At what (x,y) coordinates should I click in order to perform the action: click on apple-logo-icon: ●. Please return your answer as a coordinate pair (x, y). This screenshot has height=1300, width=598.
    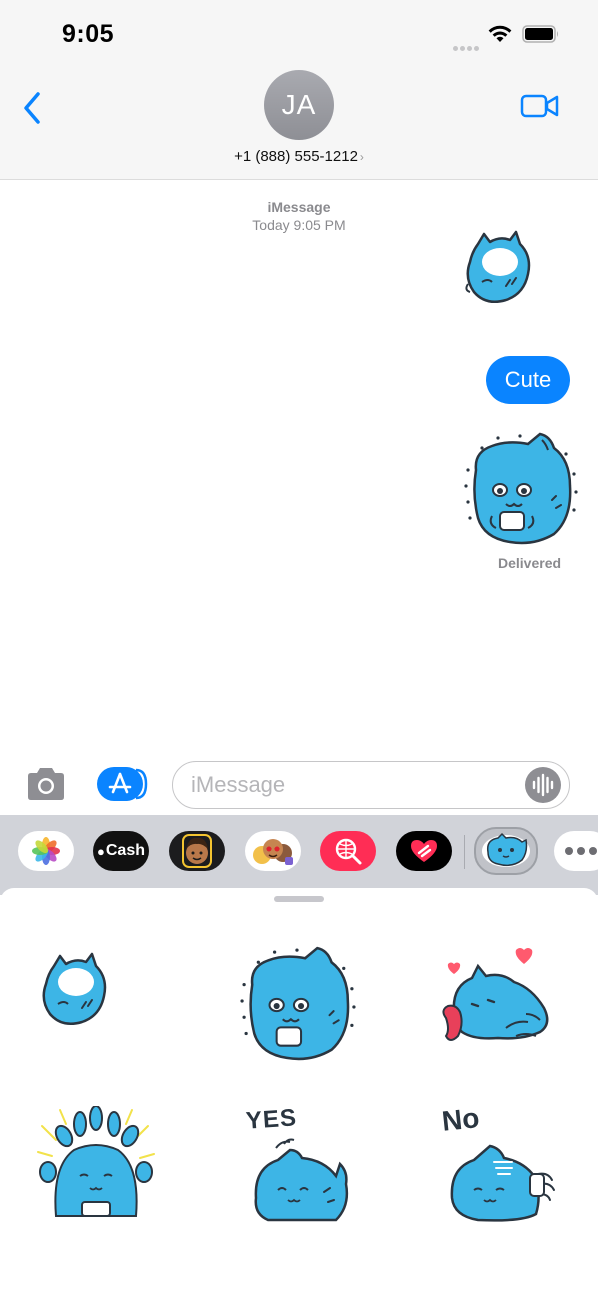
    Looking at the image, I should click on (101, 851).